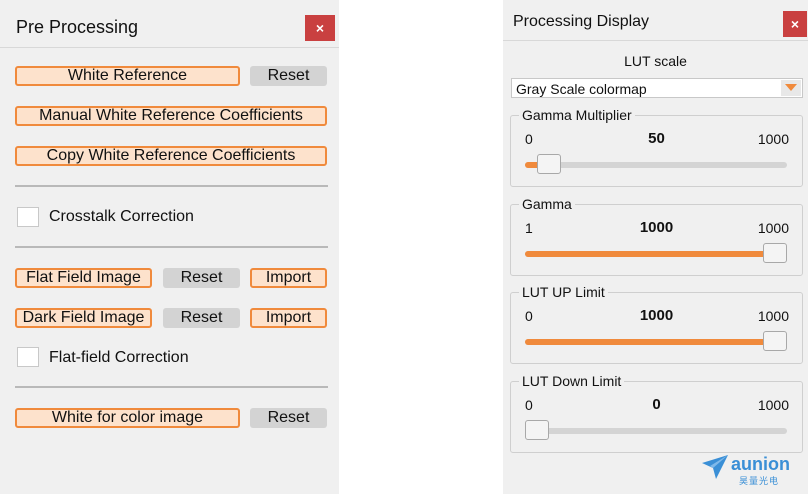  Describe the element at coordinates (563, 292) in the screenshot. I see `slider-title: LUT UP Limit` at that location.